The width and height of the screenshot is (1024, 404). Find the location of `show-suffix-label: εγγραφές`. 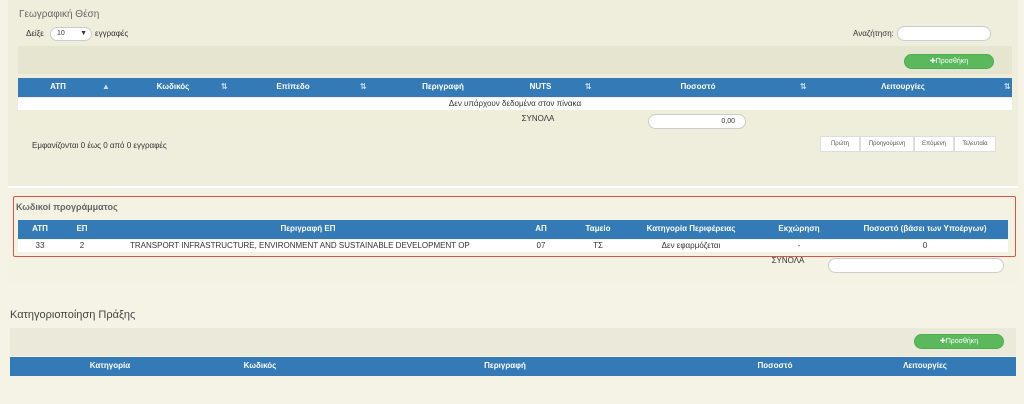

show-suffix-label: εγγραφές is located at coordinates (112, 33).